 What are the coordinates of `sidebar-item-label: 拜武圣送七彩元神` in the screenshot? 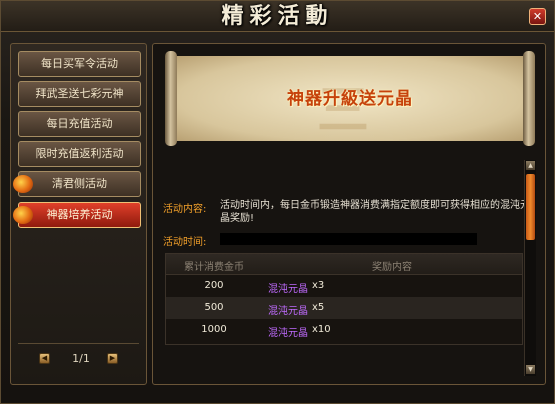 It's located at (79, 93).